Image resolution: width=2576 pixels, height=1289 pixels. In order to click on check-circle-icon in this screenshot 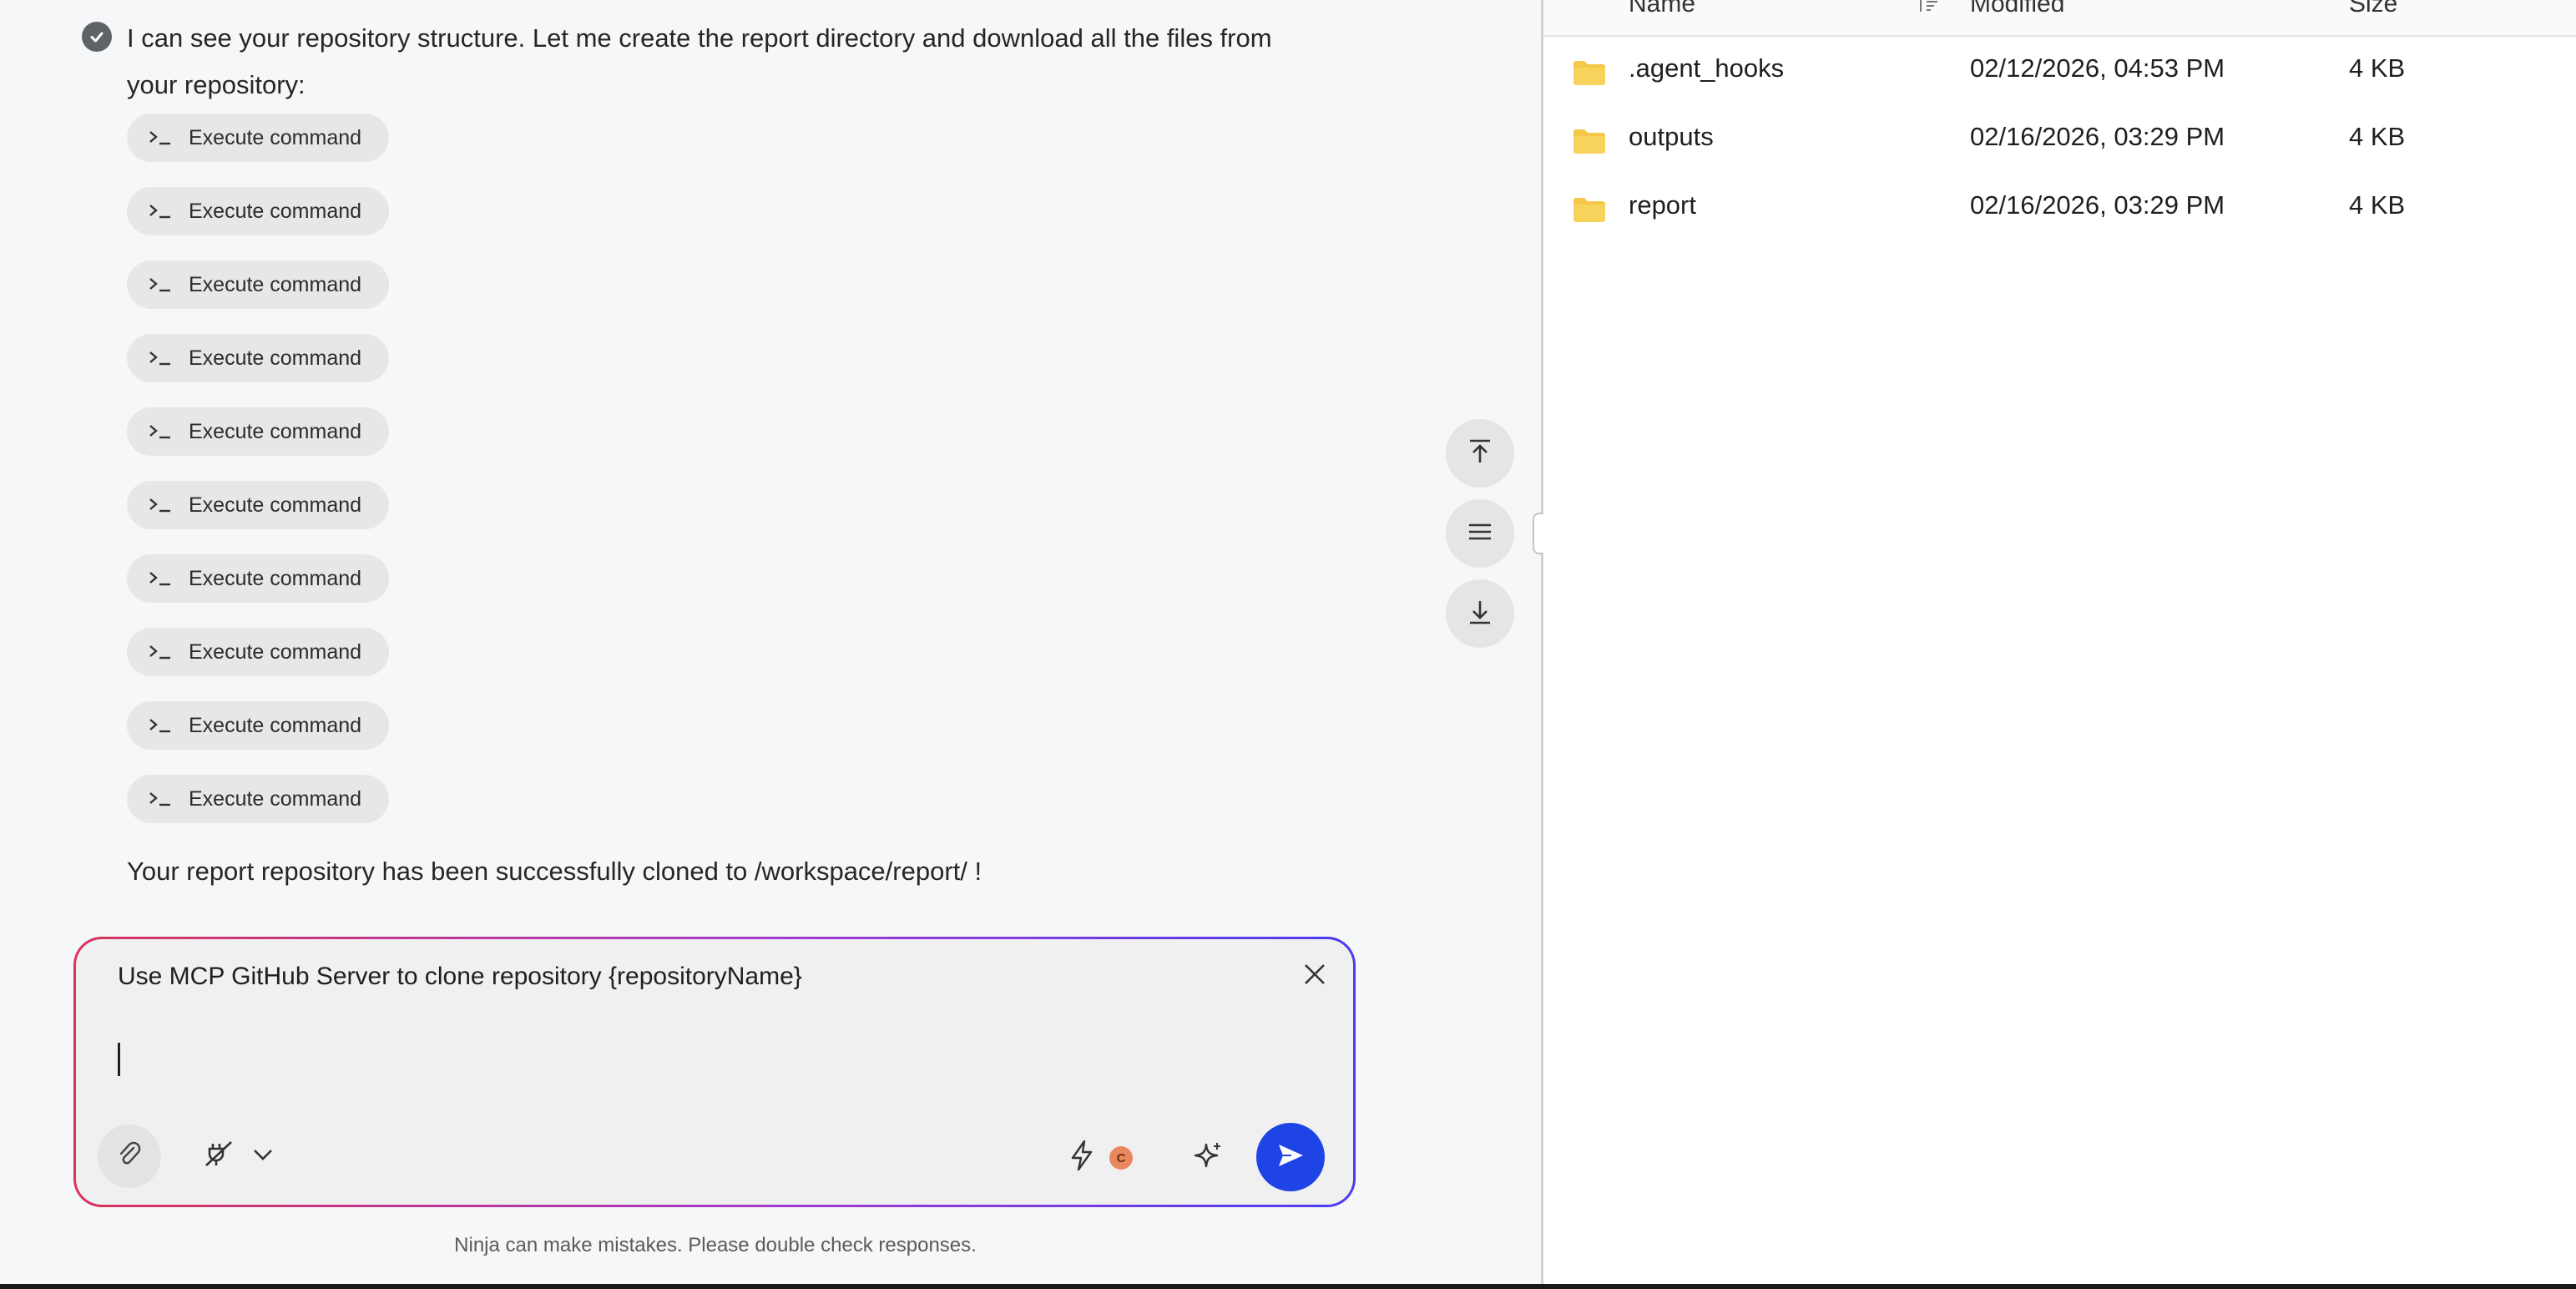, I will do `click(97, 37)`.